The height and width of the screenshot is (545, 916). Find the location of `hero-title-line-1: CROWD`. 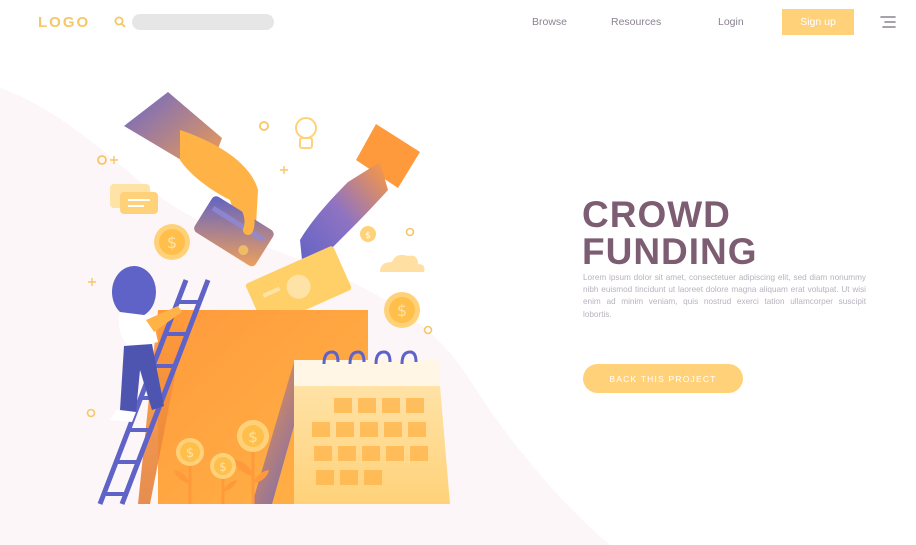

hero-title-line-1: CROWD is located at coordinates (656, 214).